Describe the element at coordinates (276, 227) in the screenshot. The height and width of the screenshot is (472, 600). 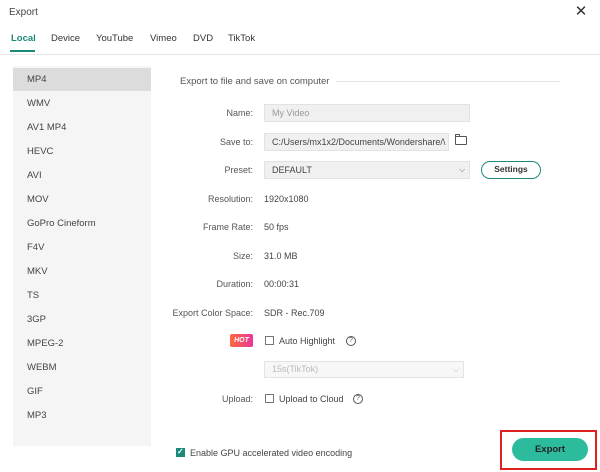
I see `framerate-value: 50 fps` at that location.